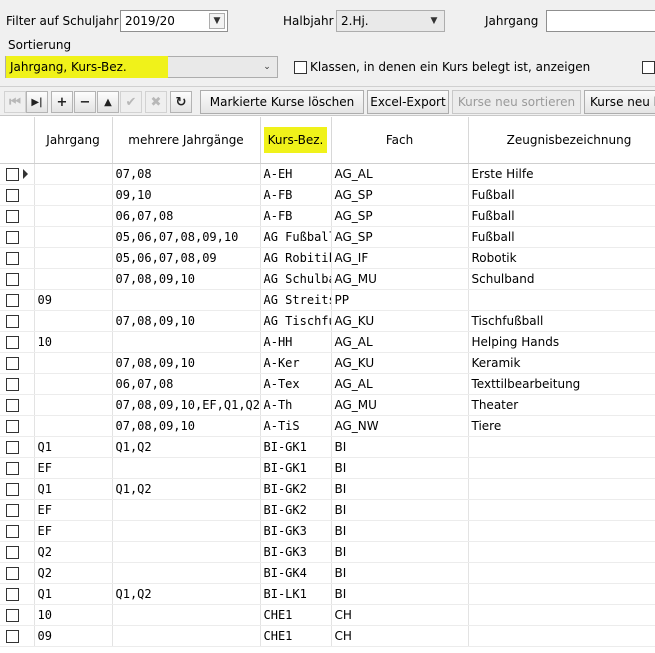  I want to click on klassen-checkbox, so click(300, 67).